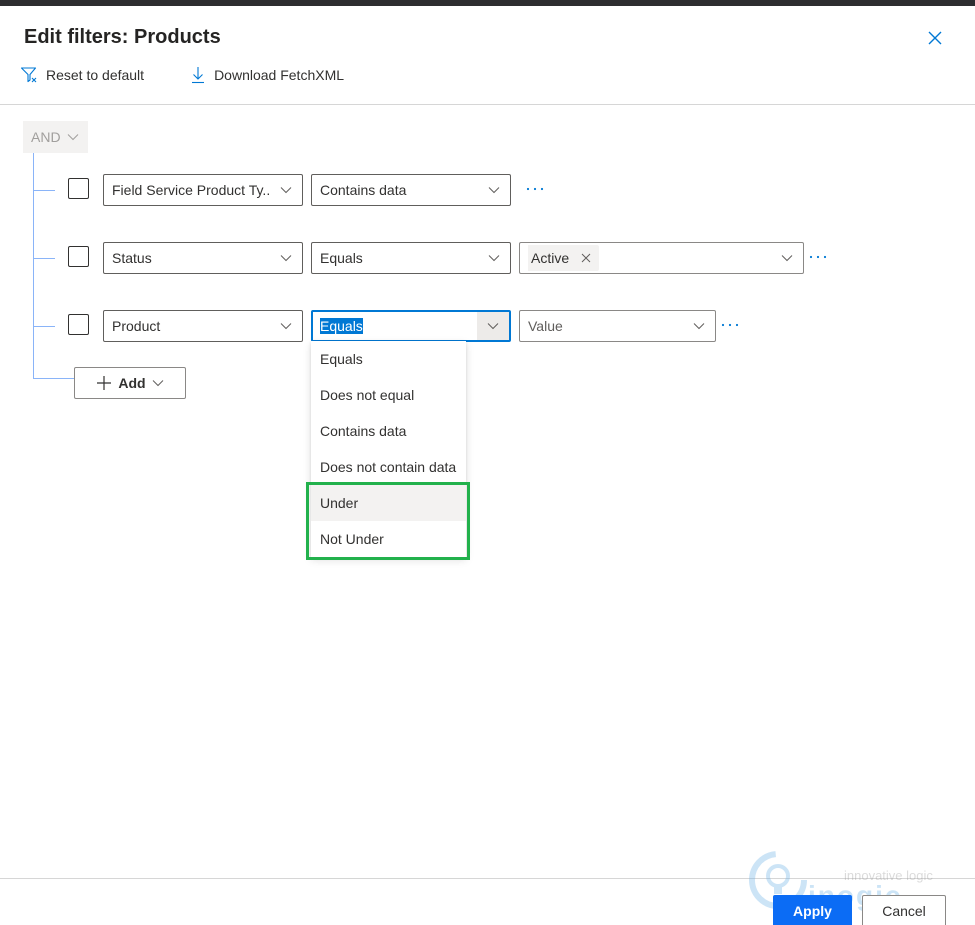 The image size is (975, 925). I want to click on filter-clear-icon, so click(28, 75).